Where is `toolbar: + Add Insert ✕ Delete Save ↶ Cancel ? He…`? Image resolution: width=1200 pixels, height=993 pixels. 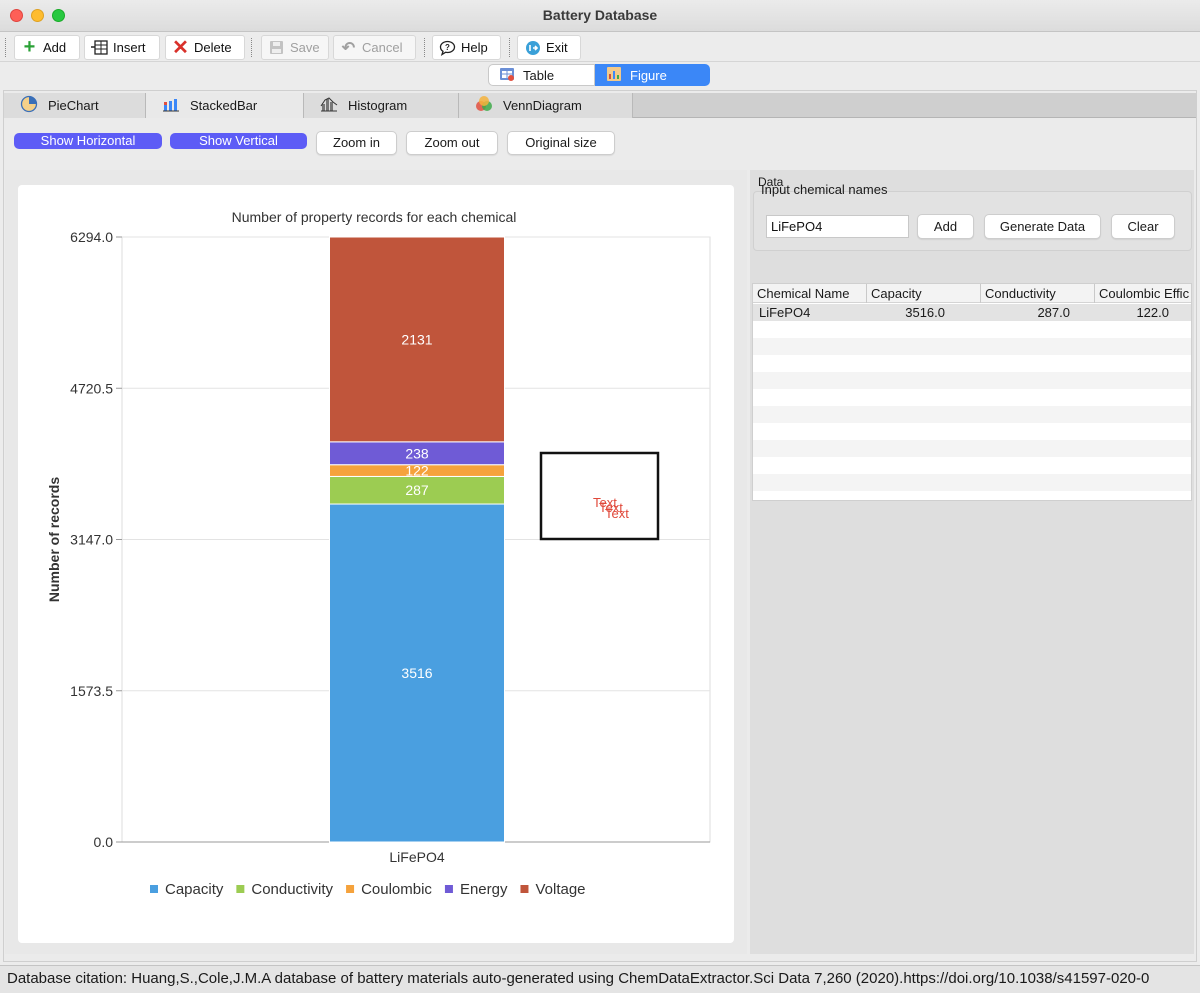 toolbar: + Add Insert ✕ Delete Save ↶ Cancel ? He… is located at coordinates (600, 47).